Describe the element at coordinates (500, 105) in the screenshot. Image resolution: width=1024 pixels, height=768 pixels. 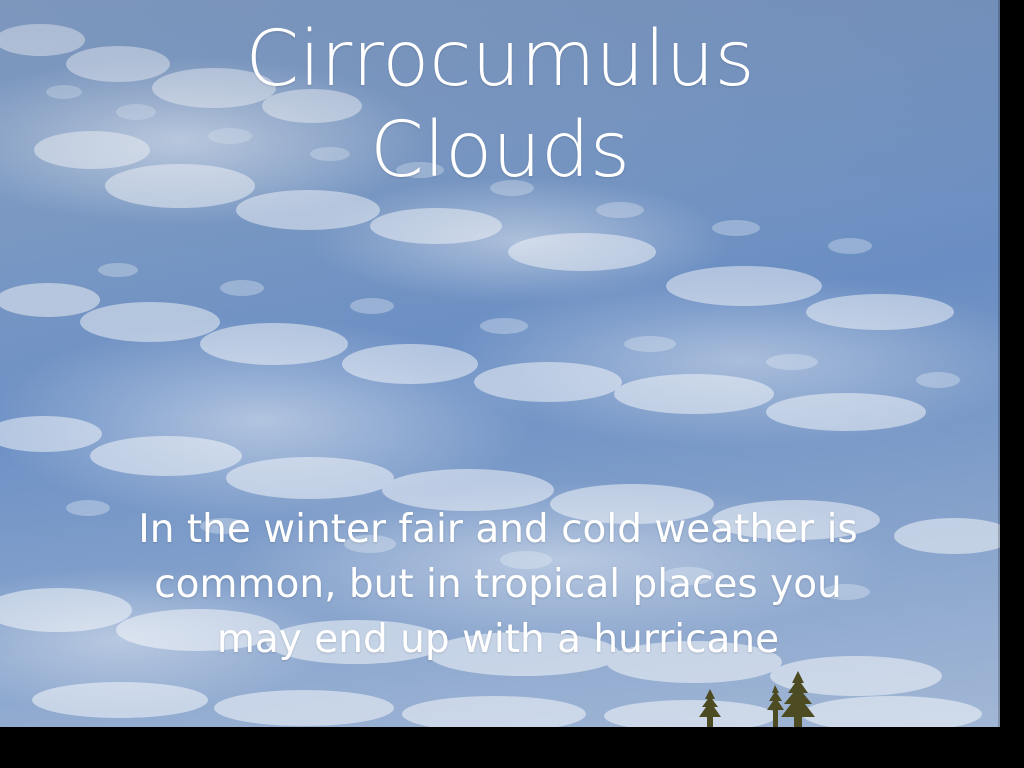
I see `slide-title: Cirrocumulus Clouds` at that location.